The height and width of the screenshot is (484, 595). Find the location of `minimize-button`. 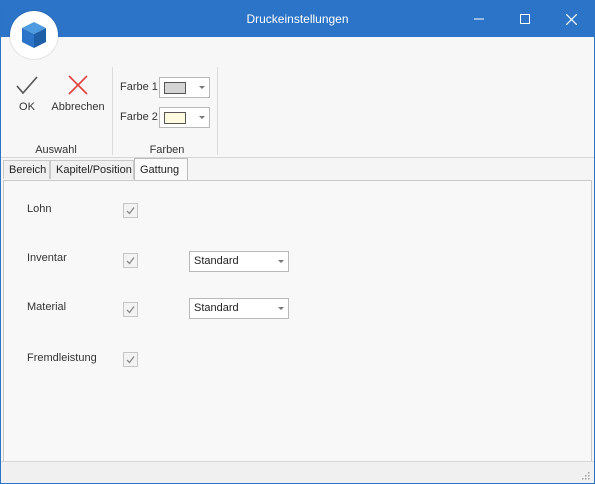

minimize-button is located at coordinates (479, 19).